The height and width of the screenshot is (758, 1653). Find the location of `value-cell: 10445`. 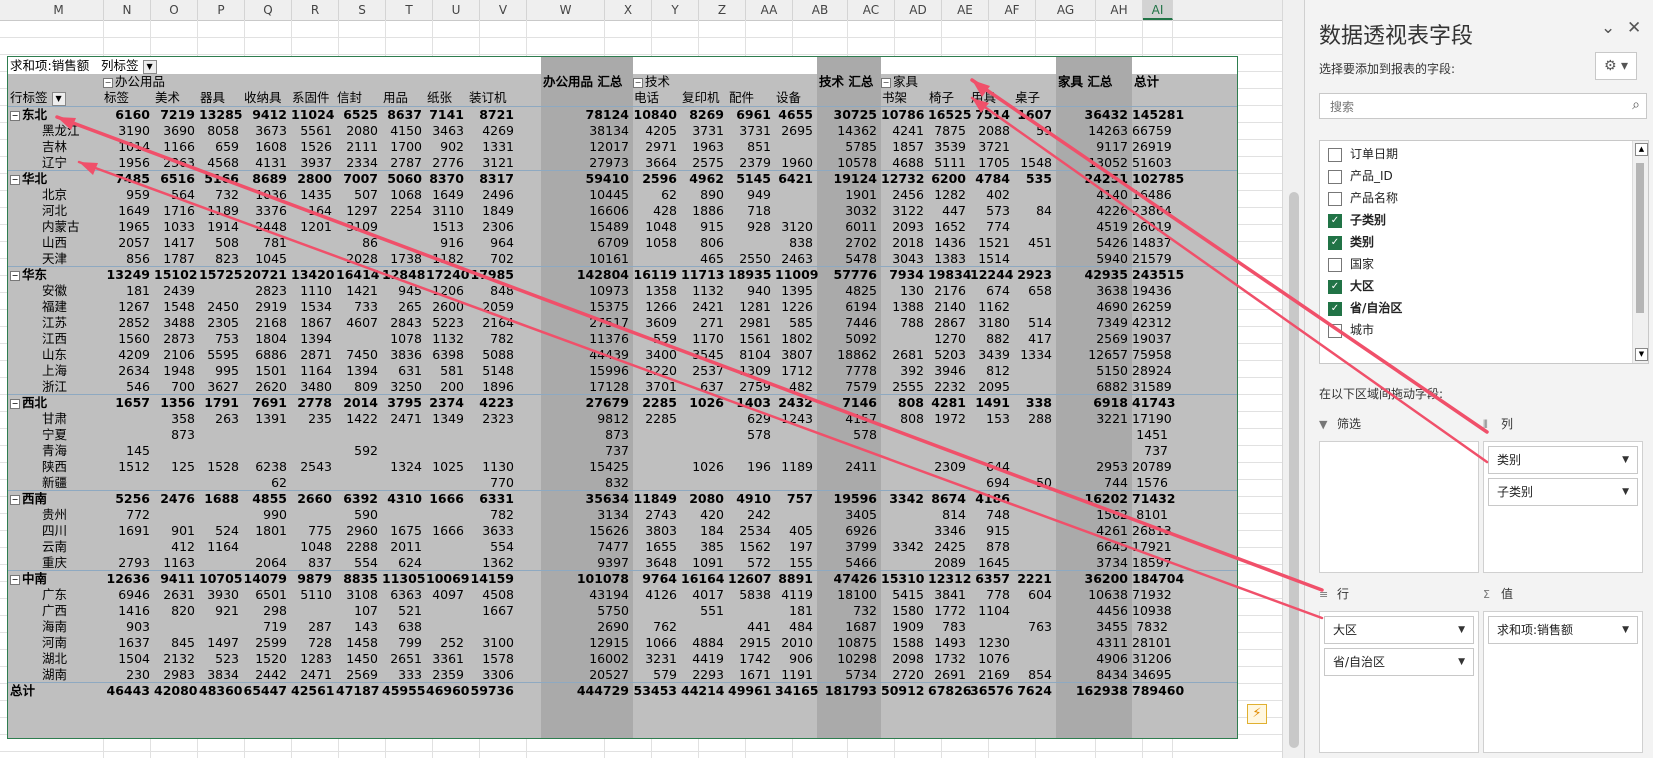

value-cell: 10445 is located at coordinates (575, 194).